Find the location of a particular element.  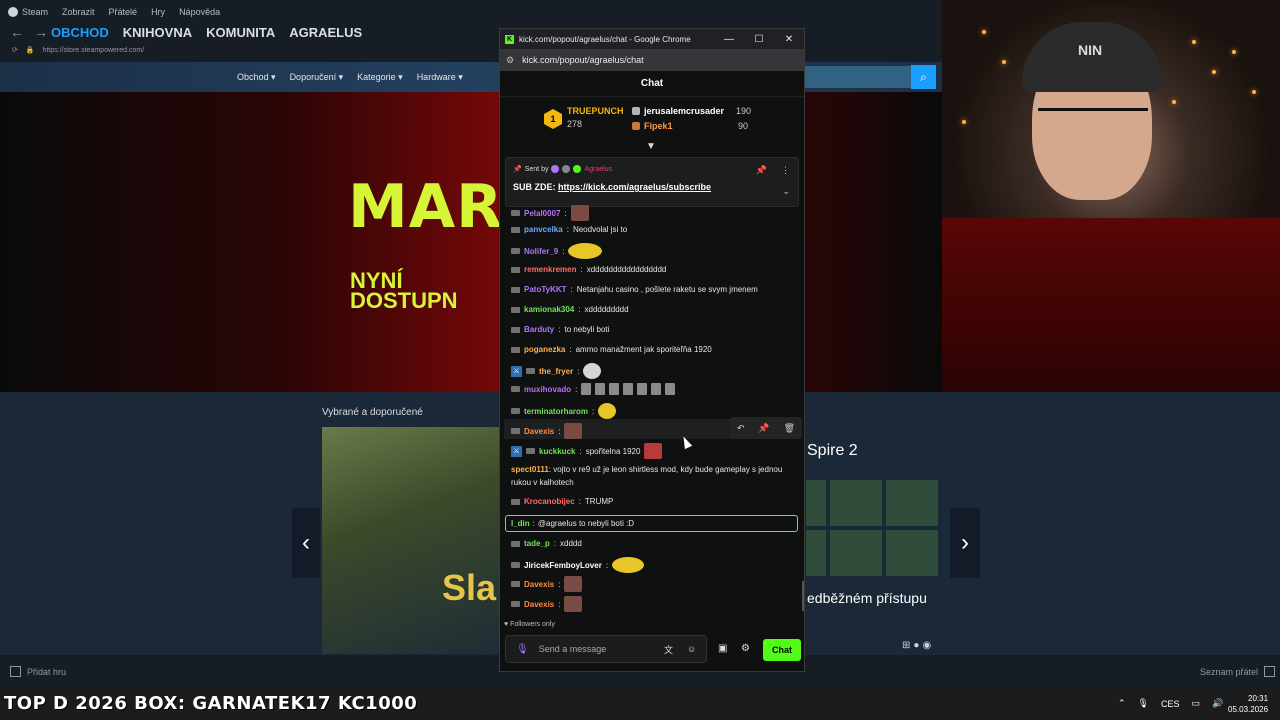

chat-username: spect0111 is located at coordinates (530, 469).